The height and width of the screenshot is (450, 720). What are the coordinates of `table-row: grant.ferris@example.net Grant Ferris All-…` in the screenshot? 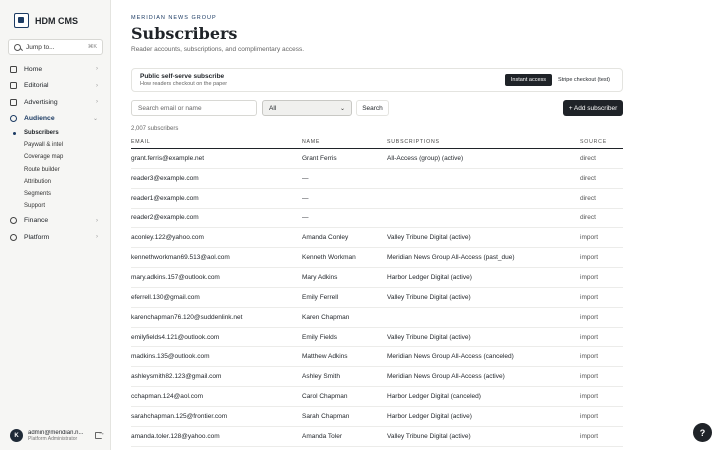 It's located at (377, 159).